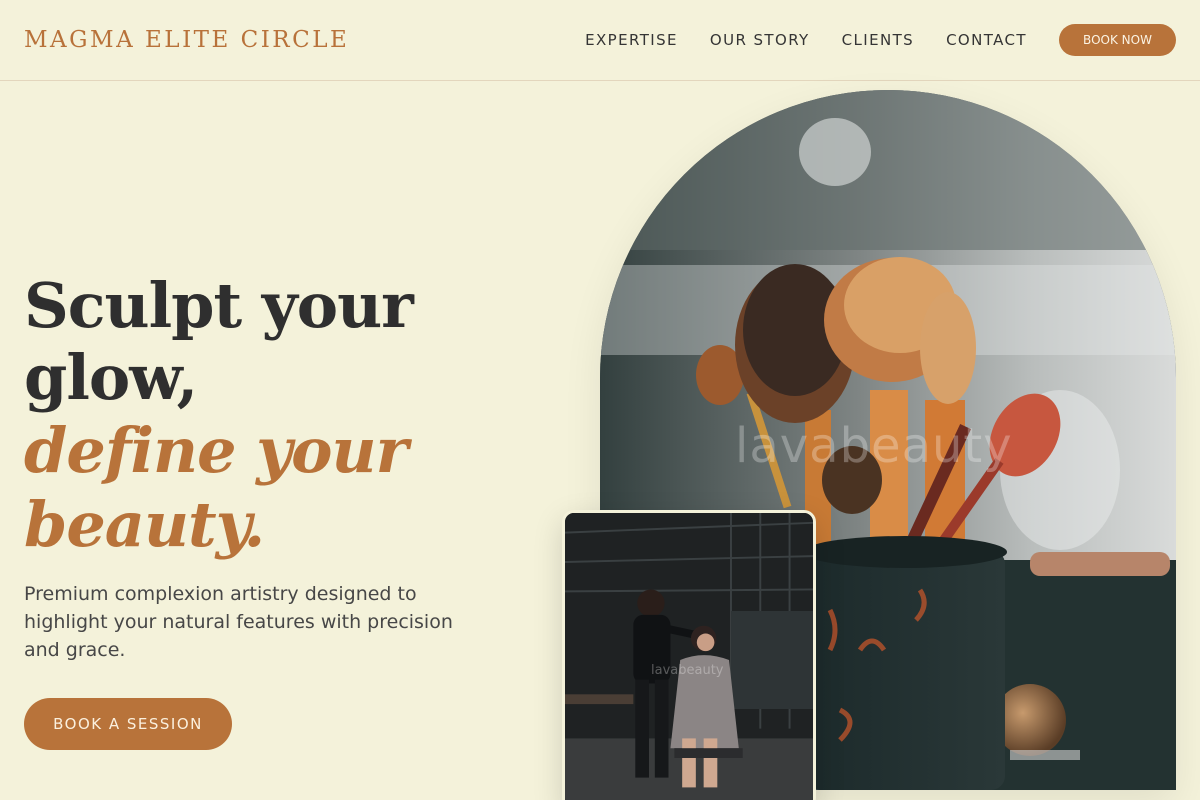 This screenshot has width=1200, height=800. I want to click on makeup-artist-photo-card: lavabeauty, so click(689, 655).